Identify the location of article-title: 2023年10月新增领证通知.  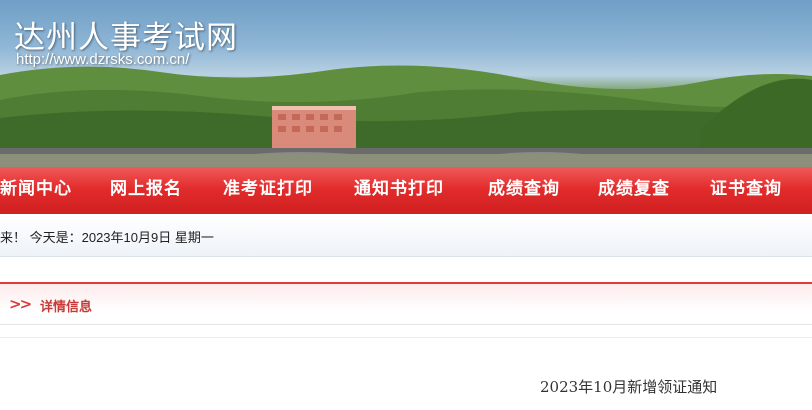
(629, 387).